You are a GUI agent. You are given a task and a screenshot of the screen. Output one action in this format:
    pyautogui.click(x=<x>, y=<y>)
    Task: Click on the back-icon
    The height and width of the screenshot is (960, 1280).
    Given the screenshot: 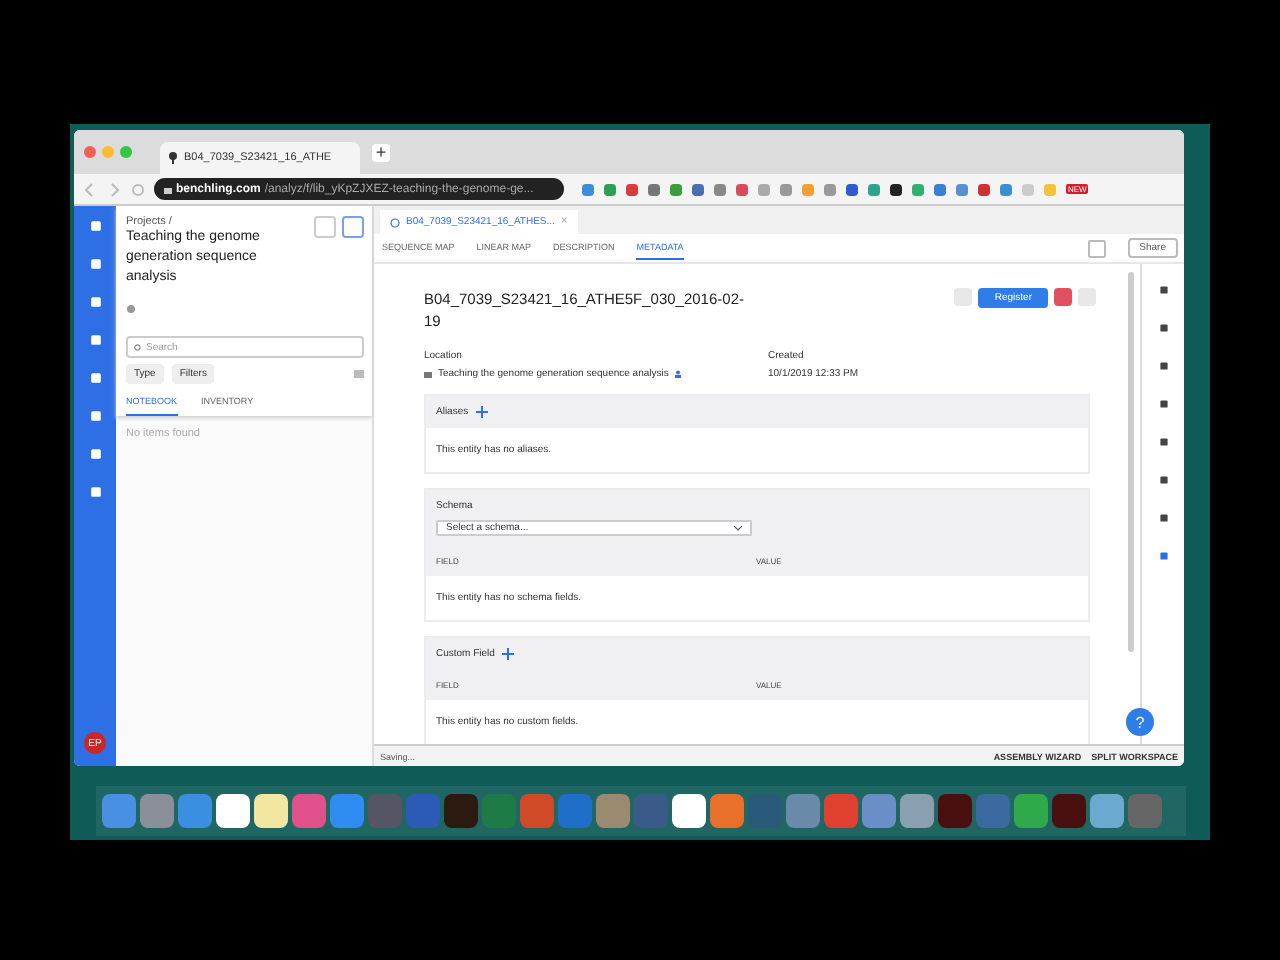 What is the action you would take?
    pyautogui.click(x=90, y=189)
    